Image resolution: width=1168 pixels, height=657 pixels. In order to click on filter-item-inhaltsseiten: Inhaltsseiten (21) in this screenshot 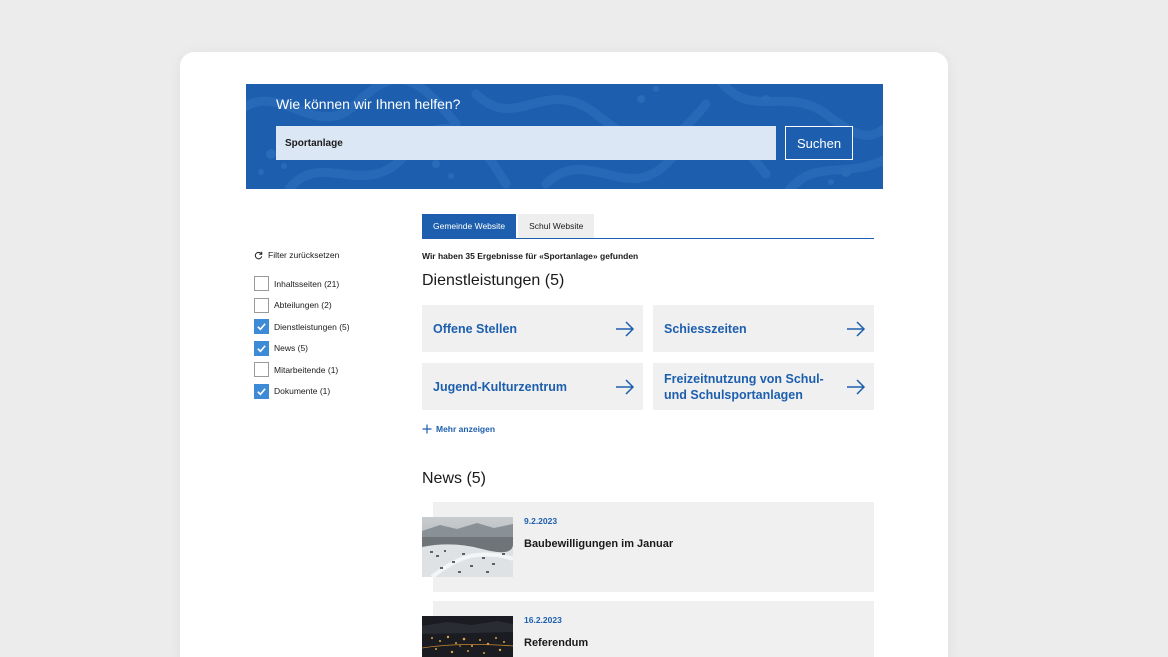, I will do `click(302, 283)`.